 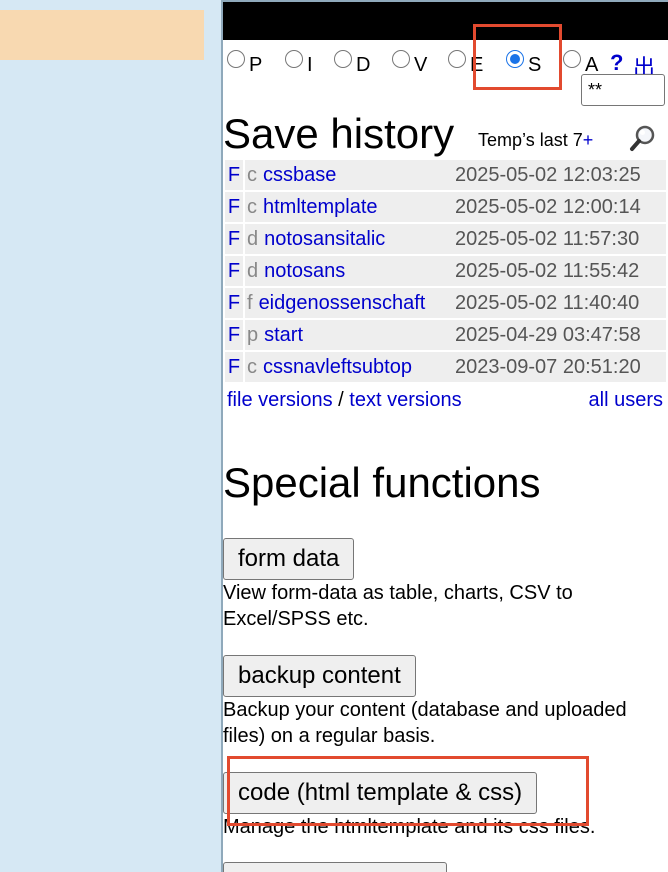 What do you see at coordinates (358, 271) in the screenshot?
I see `history-title-cell: d notosans` at bounding box center [358, 271].